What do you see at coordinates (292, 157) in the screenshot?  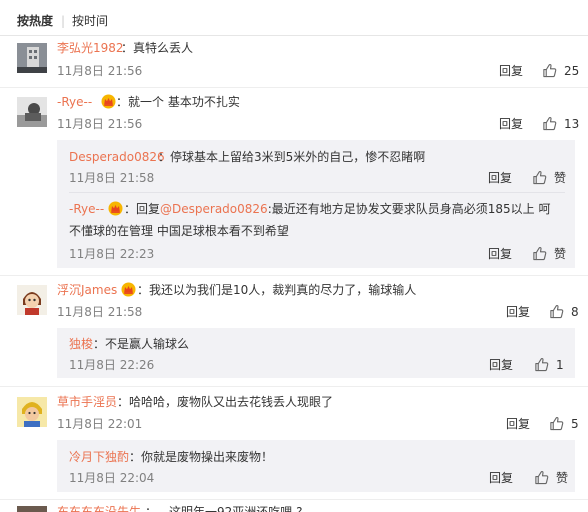 I see `reply-text: ：停球基本上留给3米到5米外的自己，惨不忍睹啊` at bounding box center [292, 157].